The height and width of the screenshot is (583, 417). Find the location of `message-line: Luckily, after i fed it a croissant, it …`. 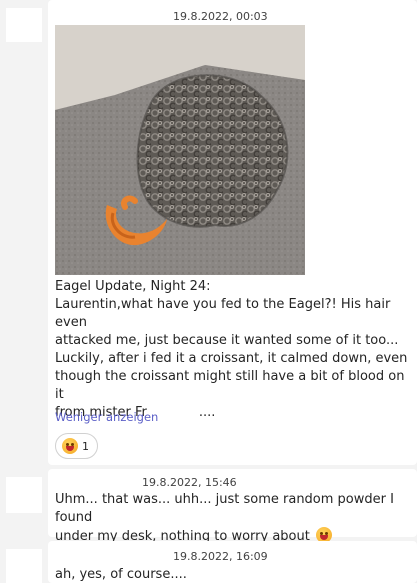

message-line: Luckily, after i fed it a croissant, it … is located at coordinates (231, 358).